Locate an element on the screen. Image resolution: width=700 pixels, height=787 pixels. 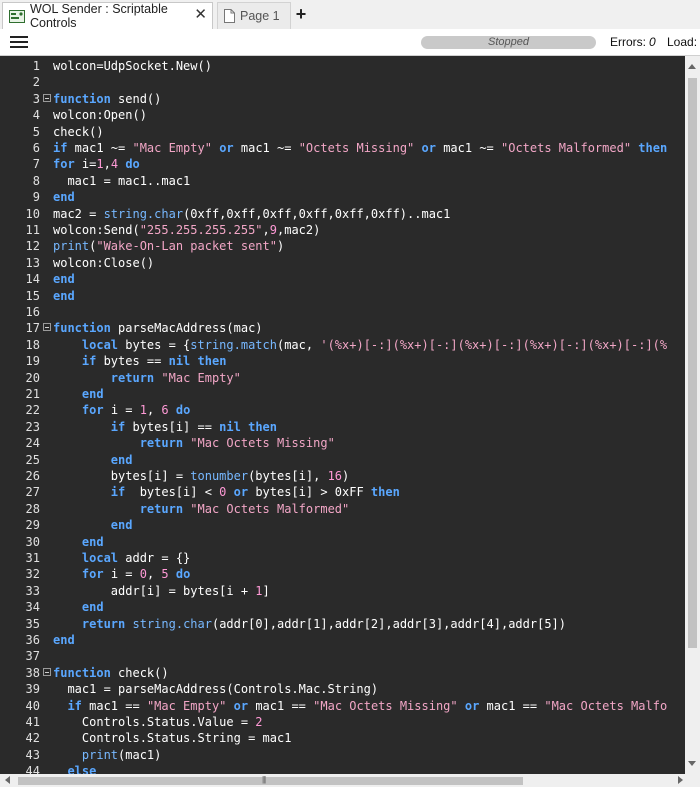
code-line: 15 end is located at coordinates (342, 296).